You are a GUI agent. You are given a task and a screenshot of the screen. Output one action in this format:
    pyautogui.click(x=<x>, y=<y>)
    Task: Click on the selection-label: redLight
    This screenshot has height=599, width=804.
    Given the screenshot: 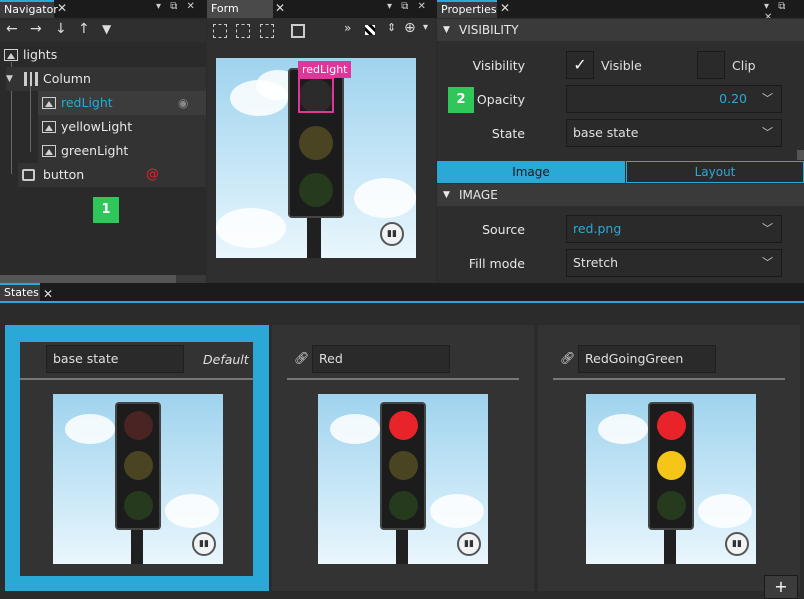 What is the action you would take?
    pyautogui.click(x=325, y=69)
    